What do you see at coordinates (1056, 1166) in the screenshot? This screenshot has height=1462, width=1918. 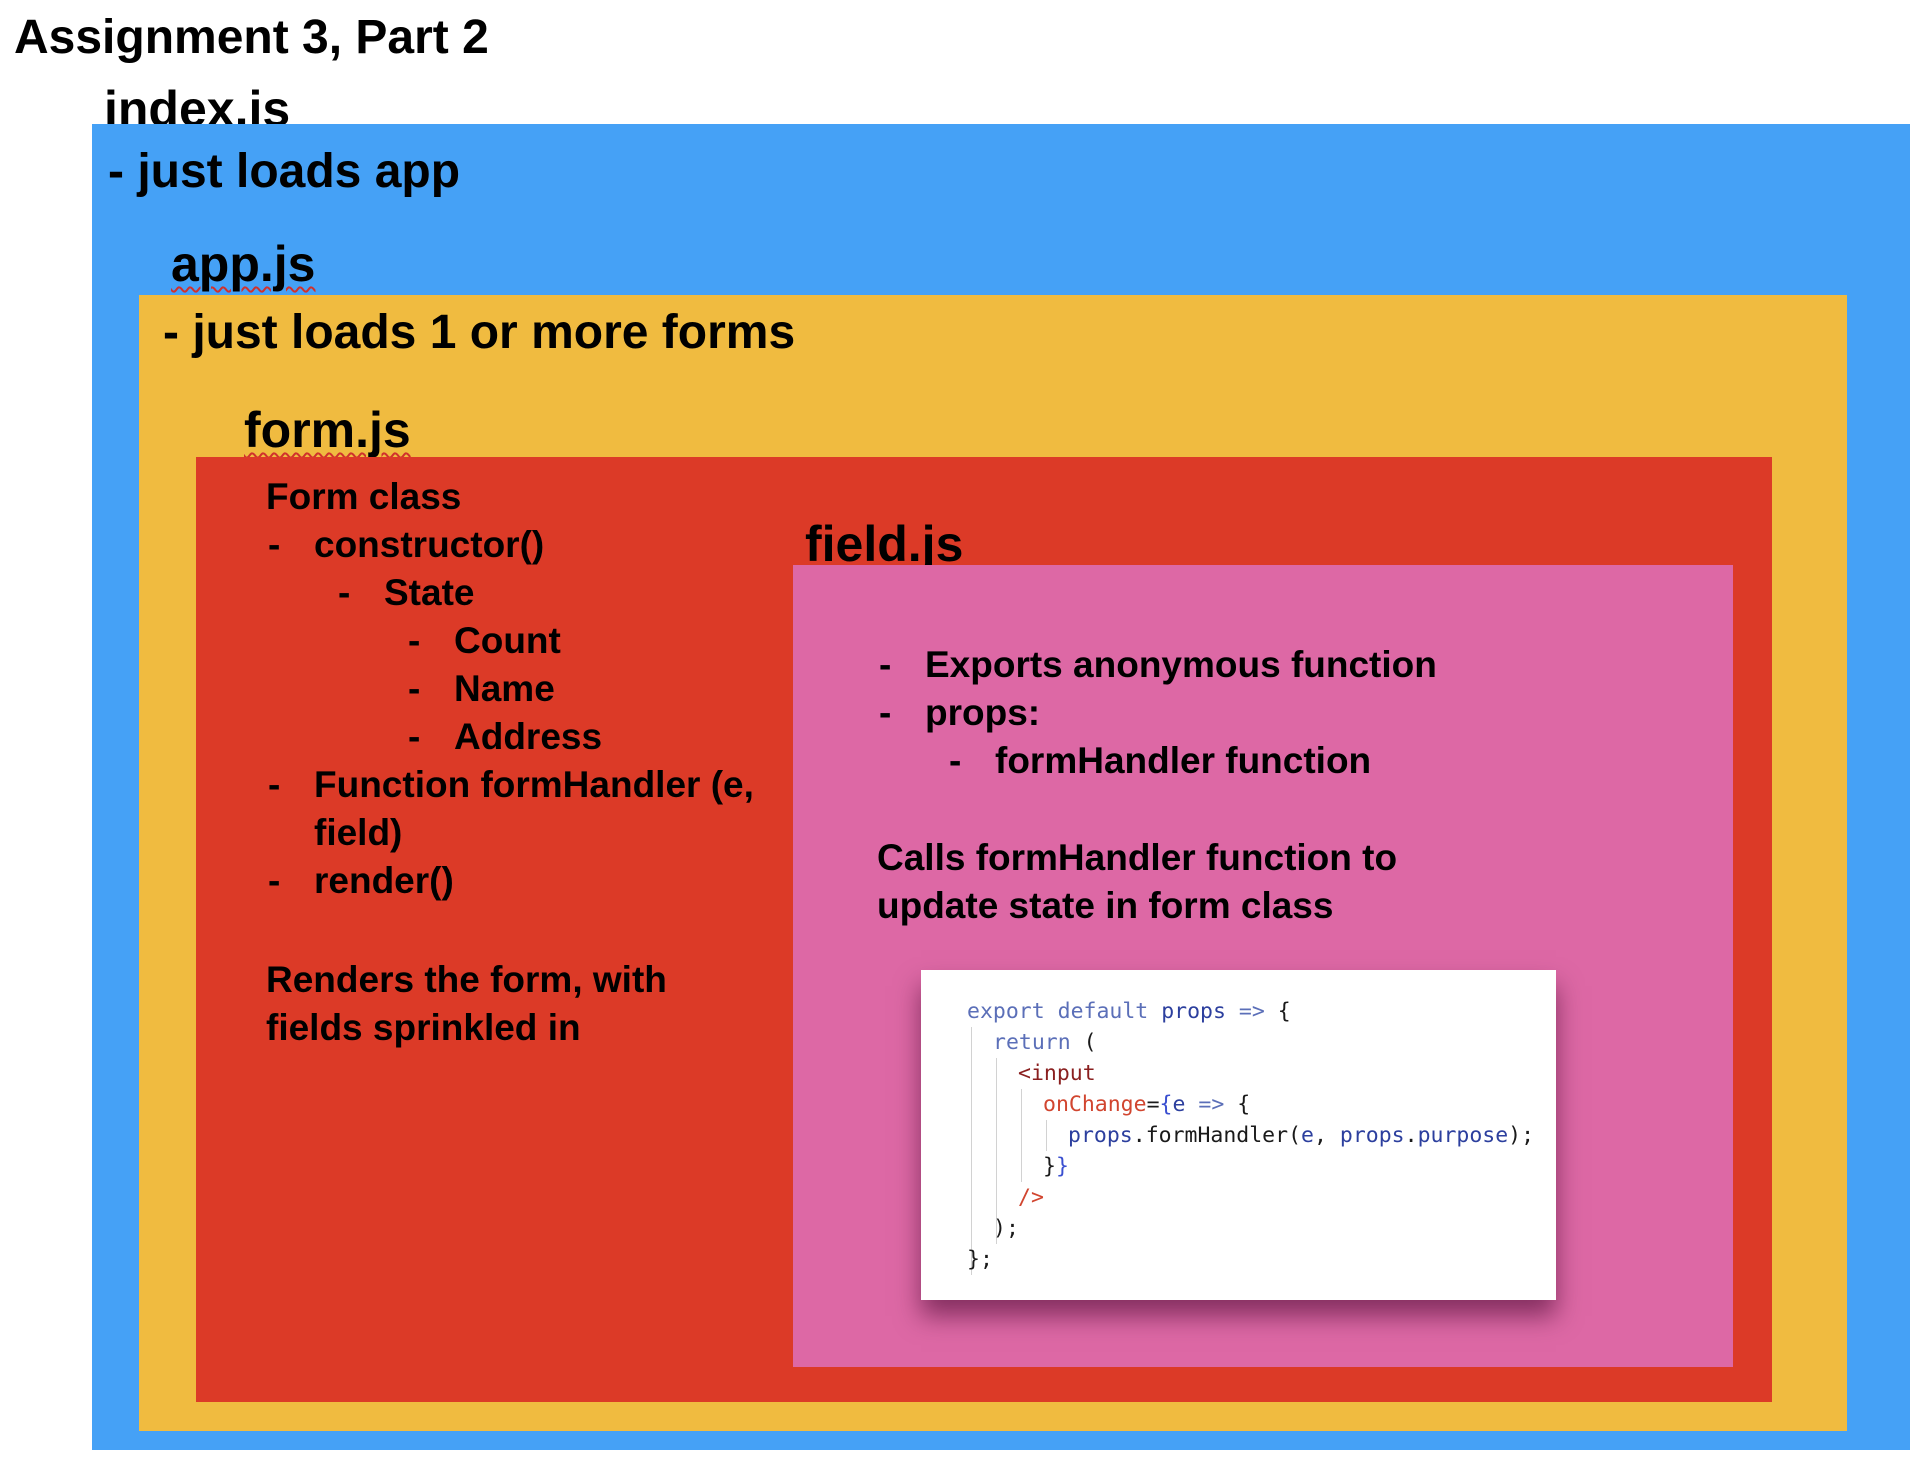 I see `code-line-6: }}` at bounding box center [1056, 1166].